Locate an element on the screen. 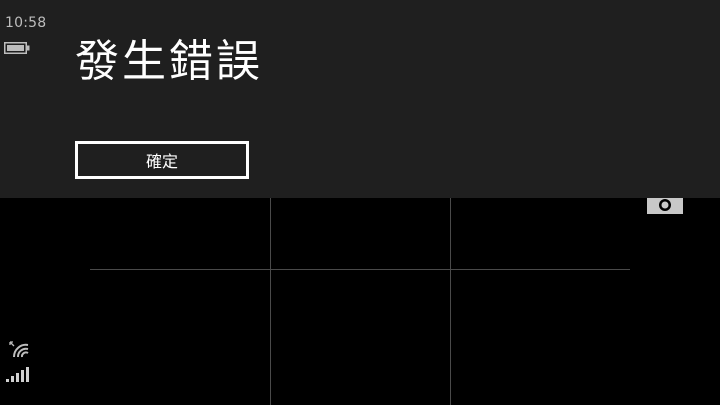 The width and height of the screenshot is (720, 405). battery-icon is located at coordinates (17, 48).